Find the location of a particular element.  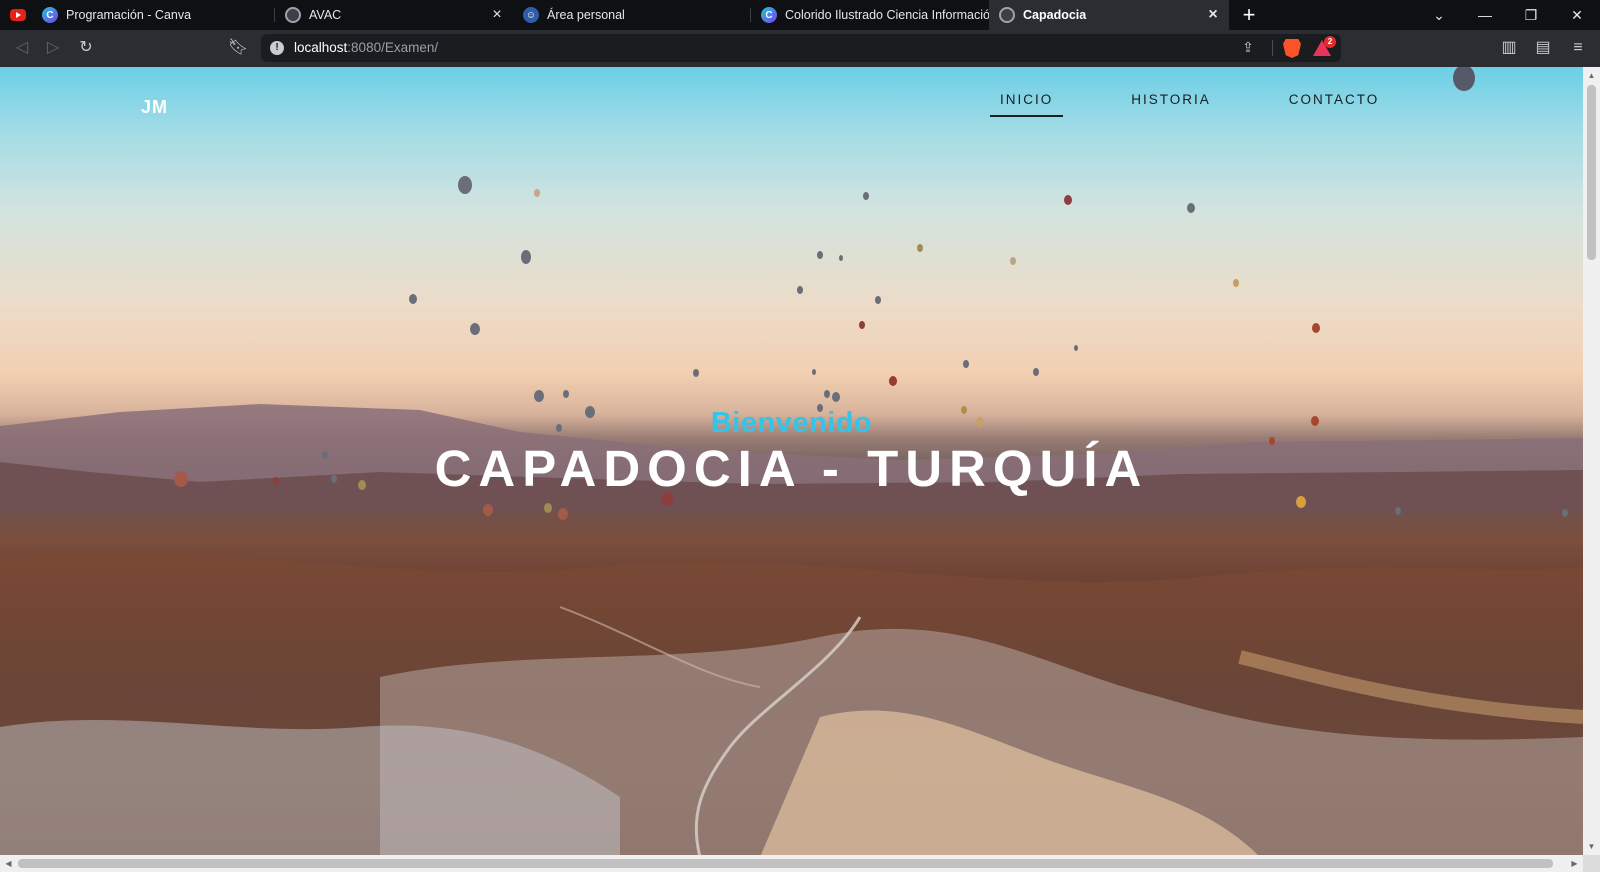

vertical-scroll-thumb is located at coordinates (1591, 172).